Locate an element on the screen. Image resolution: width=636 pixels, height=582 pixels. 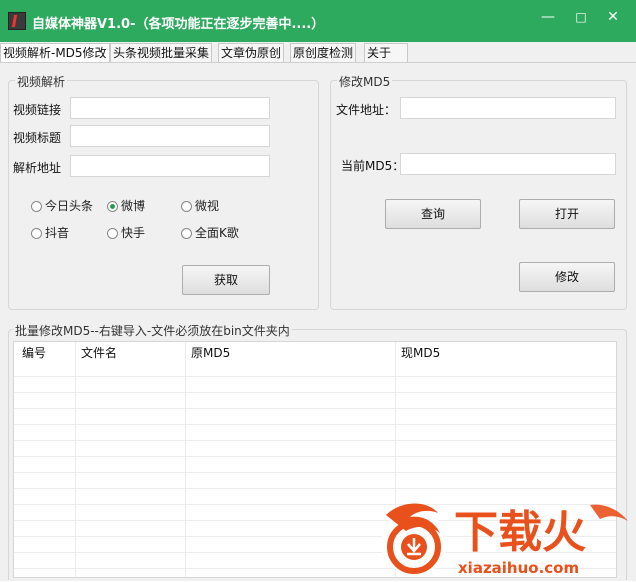
watermark-url: xiazaihuo.com is located at coordinates (518, 568).